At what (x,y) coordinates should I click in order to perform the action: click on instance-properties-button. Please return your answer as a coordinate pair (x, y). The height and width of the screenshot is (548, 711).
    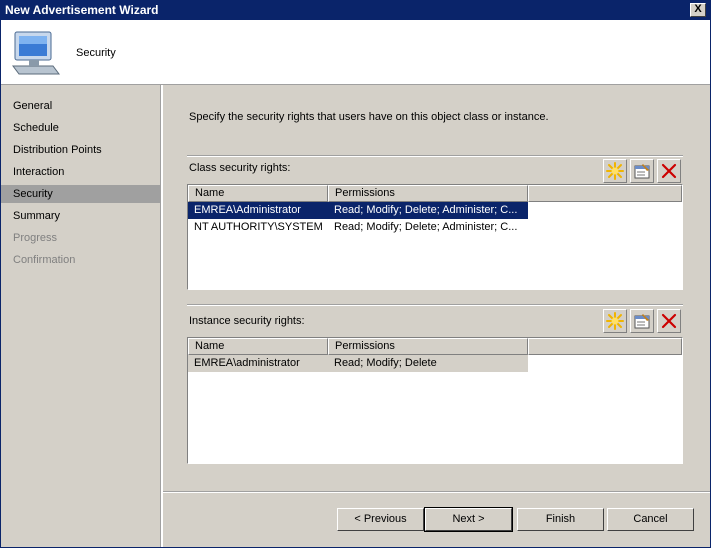
    Looking at the image, I should click on (642, 321).